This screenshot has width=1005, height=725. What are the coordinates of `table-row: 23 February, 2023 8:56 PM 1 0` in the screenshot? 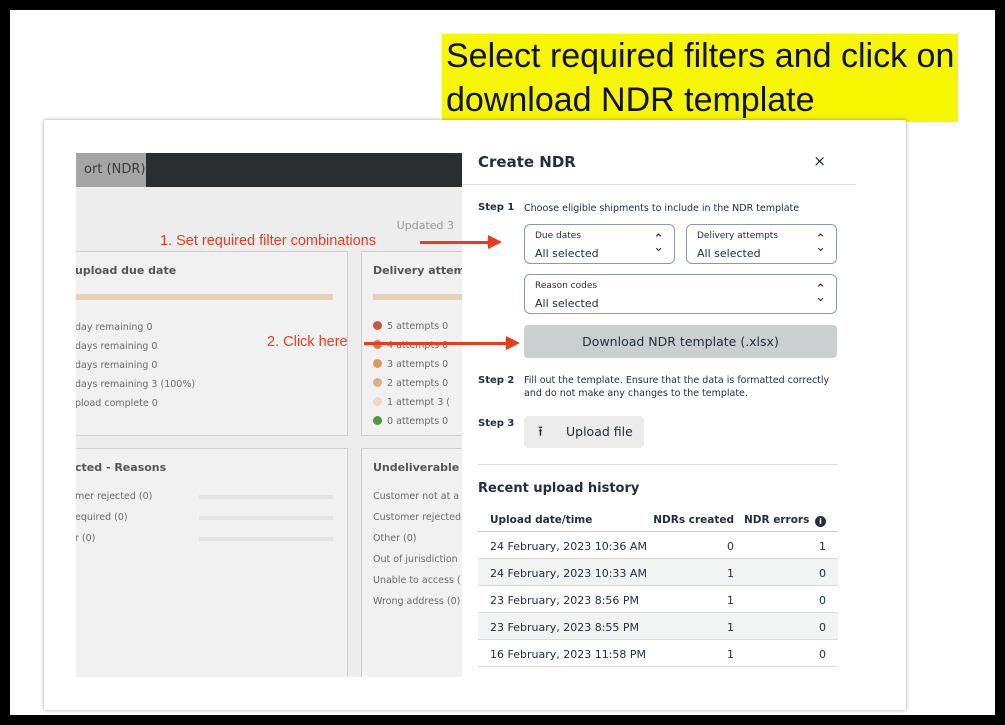 It's located at (658, 599).